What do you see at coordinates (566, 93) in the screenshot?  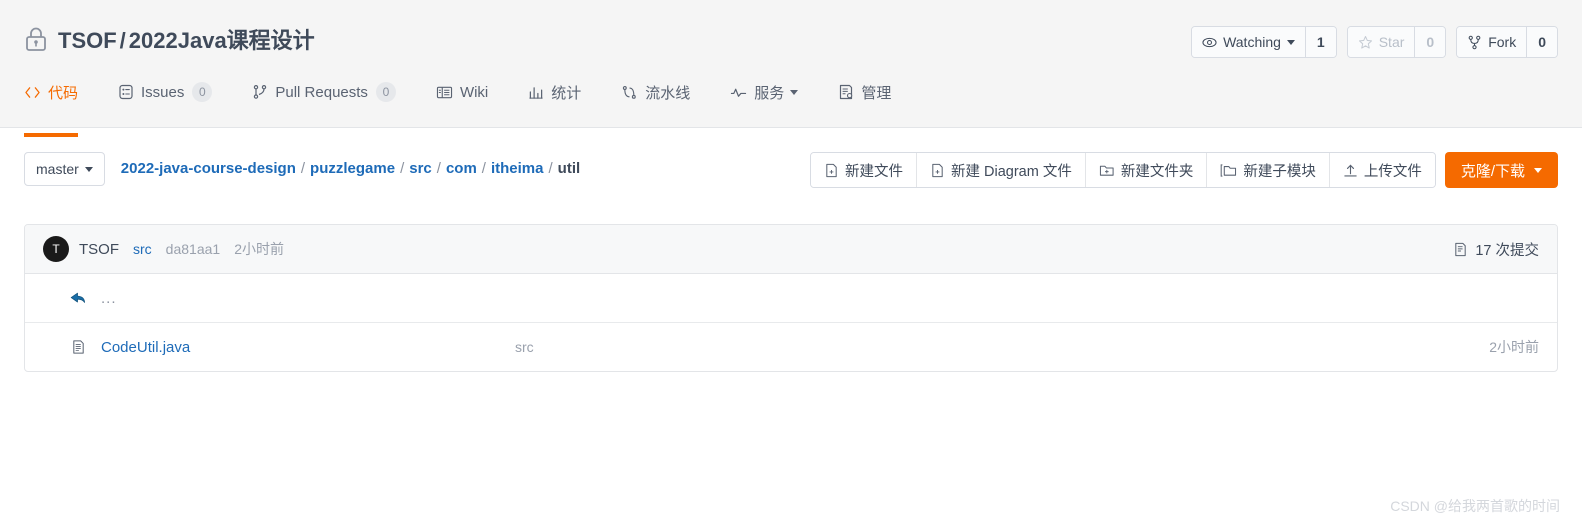 I see `tab-statistics-label: 统计` at bounding box center [566, 93].